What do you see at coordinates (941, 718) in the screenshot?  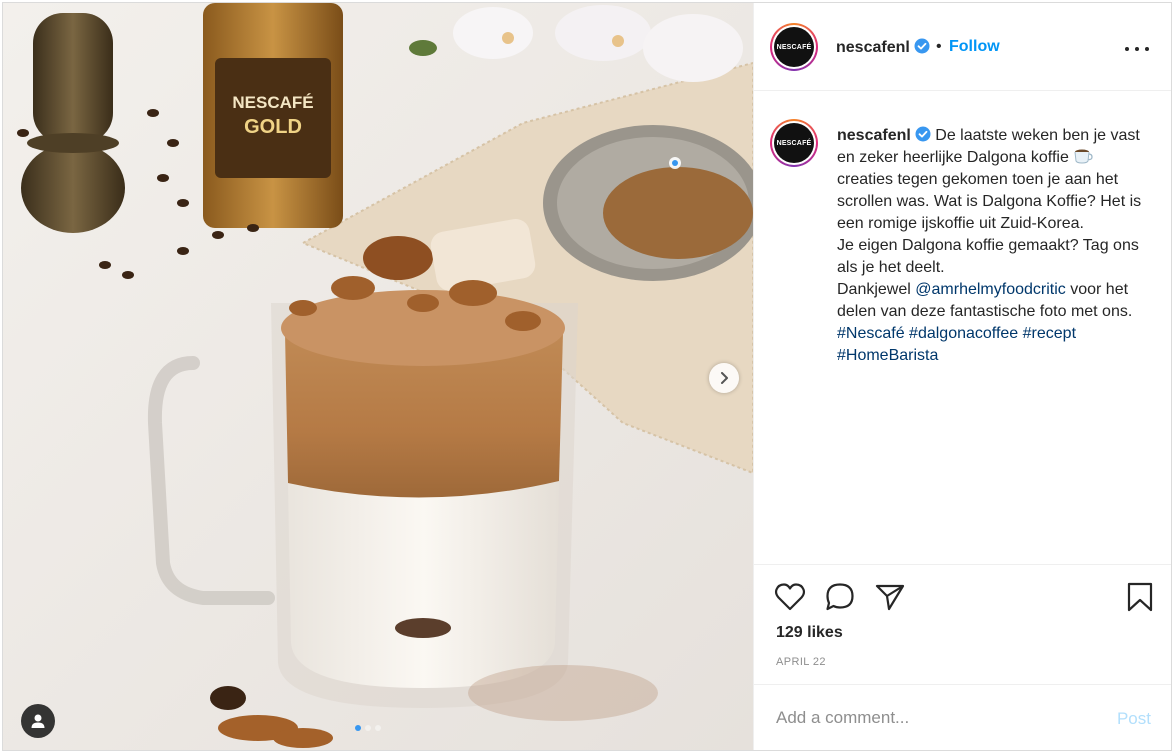 I see `comment-input` at bounding box center [941, 718].